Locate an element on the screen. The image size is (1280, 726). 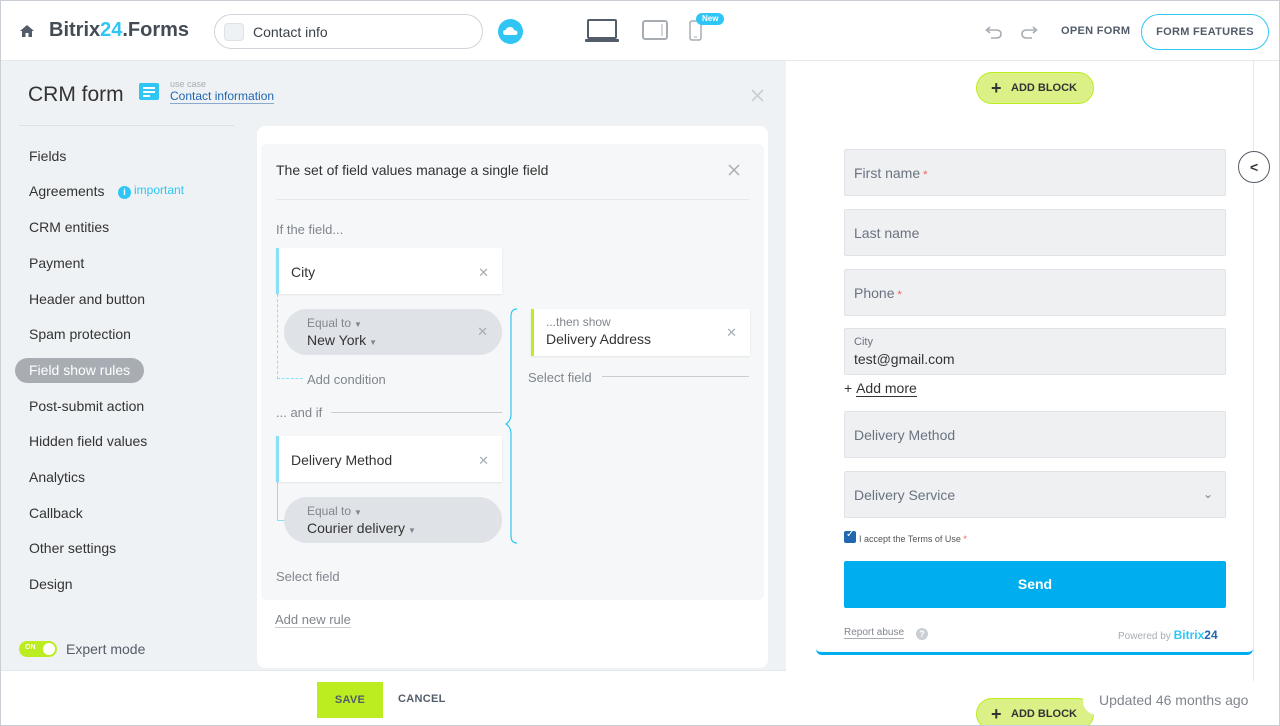
delivery-service-select: Delivery Service ⌄ is located at coordinates (1035, 494).